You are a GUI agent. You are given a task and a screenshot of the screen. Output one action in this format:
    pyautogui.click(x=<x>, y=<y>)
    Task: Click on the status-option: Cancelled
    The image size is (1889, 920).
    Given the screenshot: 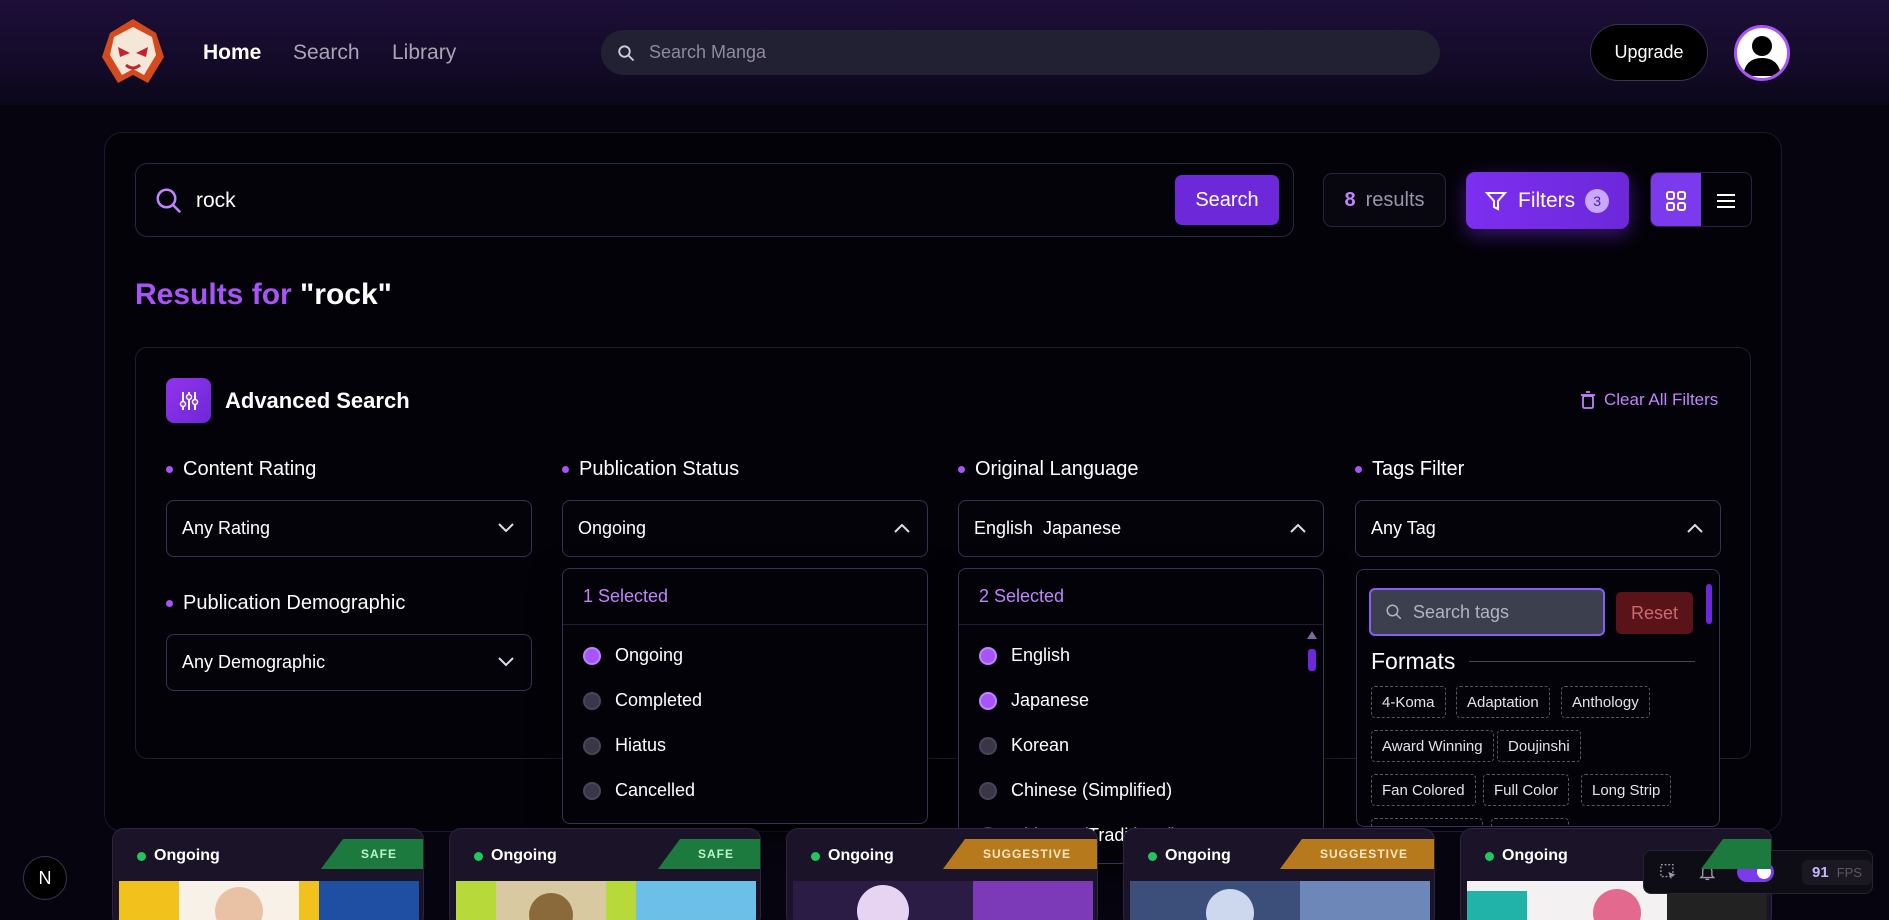 What is the action you would take?
    pyautogui.click(x=639, y=790)
    